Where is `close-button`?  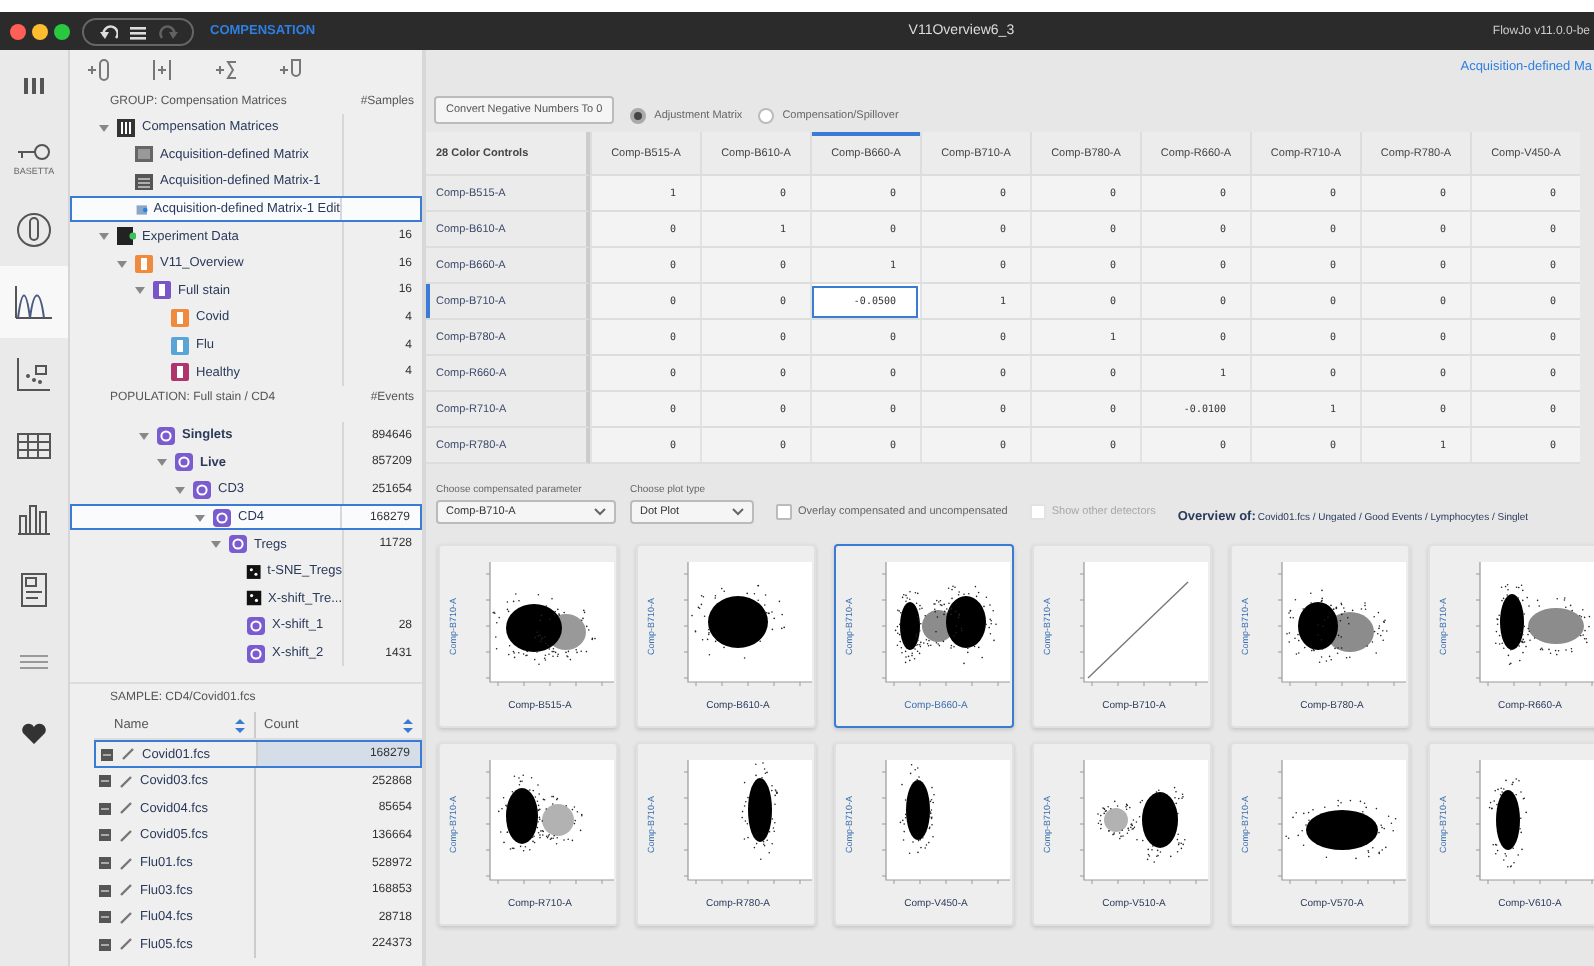
close-button is located at coordinates (18, 31).